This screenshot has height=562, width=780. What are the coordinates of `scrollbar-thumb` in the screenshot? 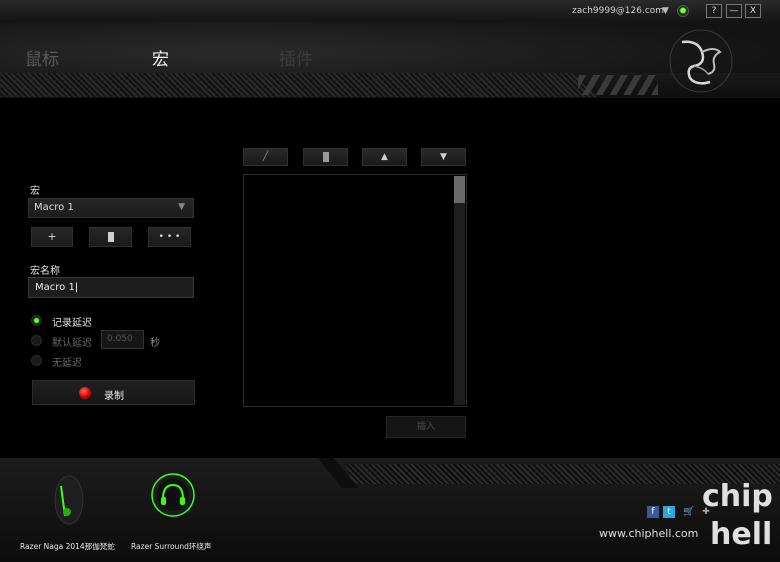 It's located at (459, 189).